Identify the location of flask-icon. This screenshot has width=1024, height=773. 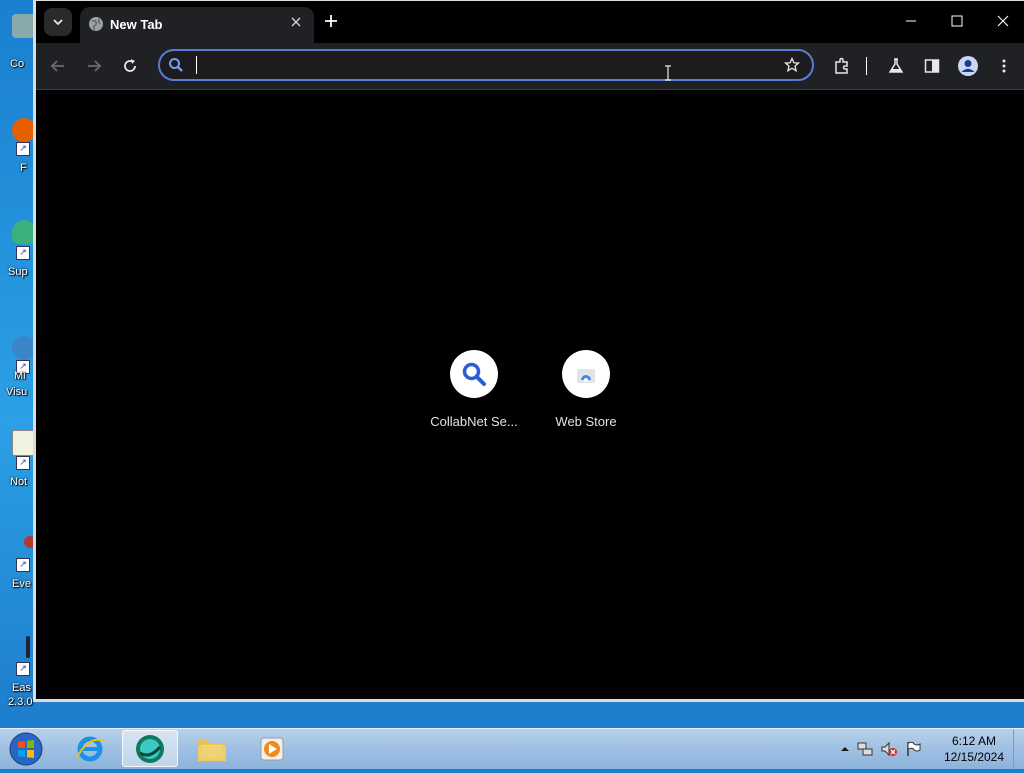
(896, 65).